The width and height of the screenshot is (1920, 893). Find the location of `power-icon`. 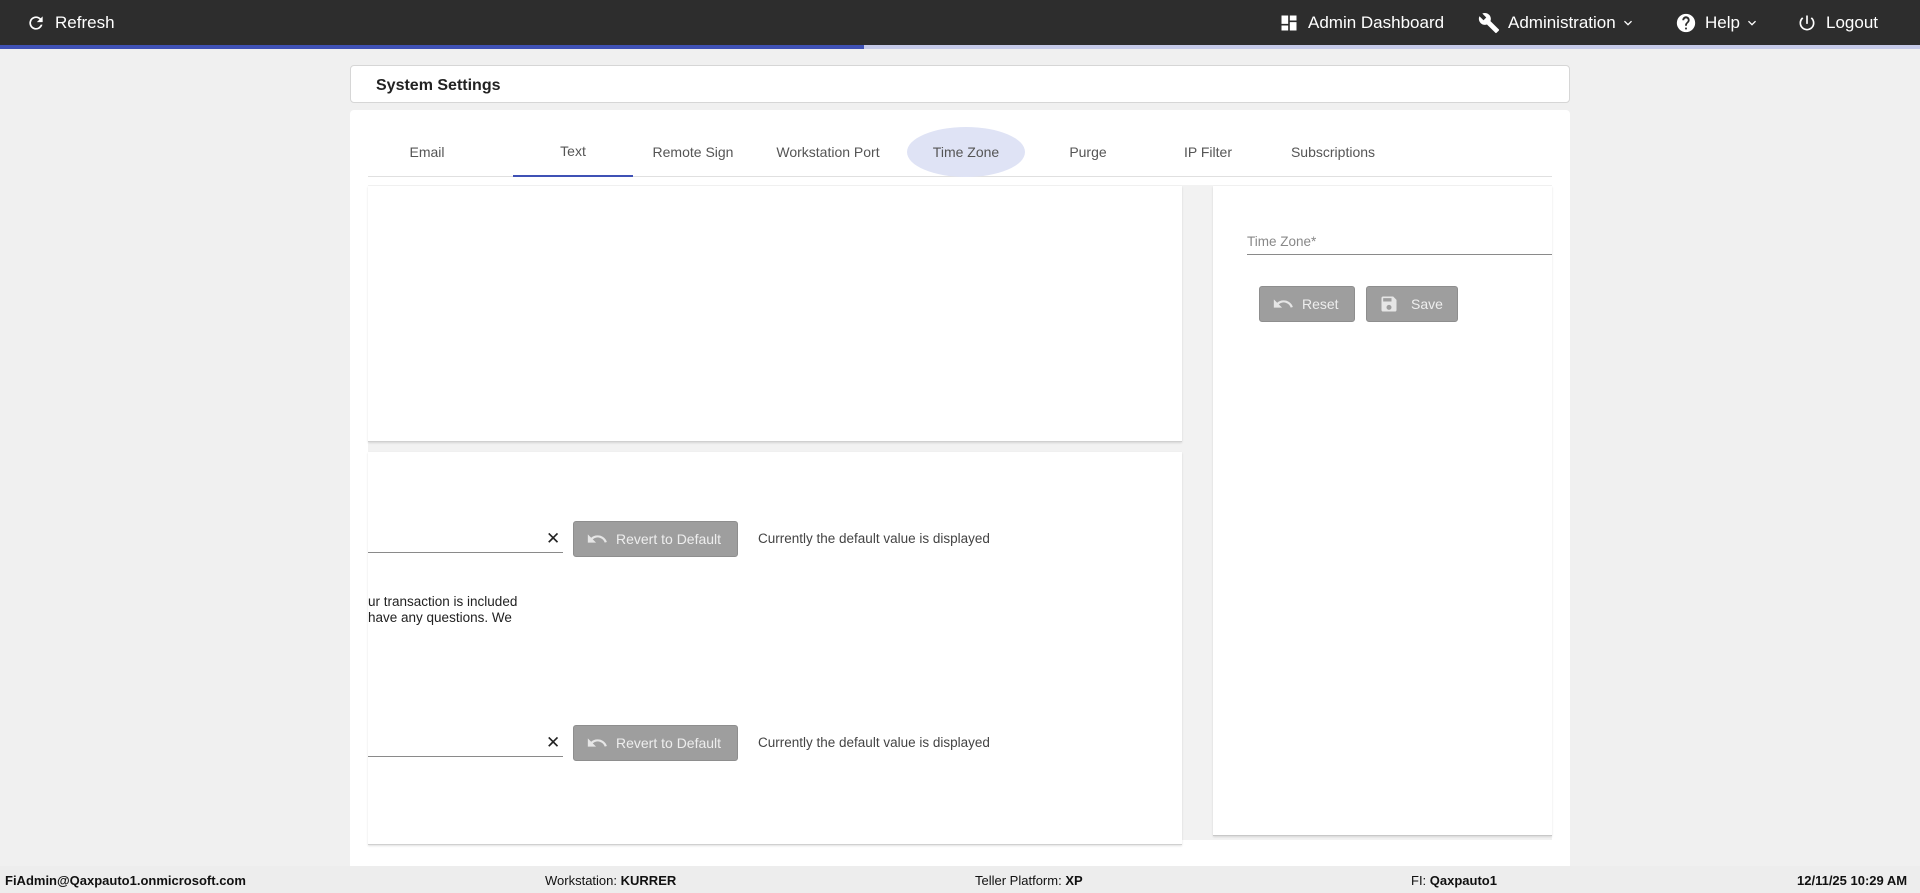

power-icon is located at coordinates (1807, 22).